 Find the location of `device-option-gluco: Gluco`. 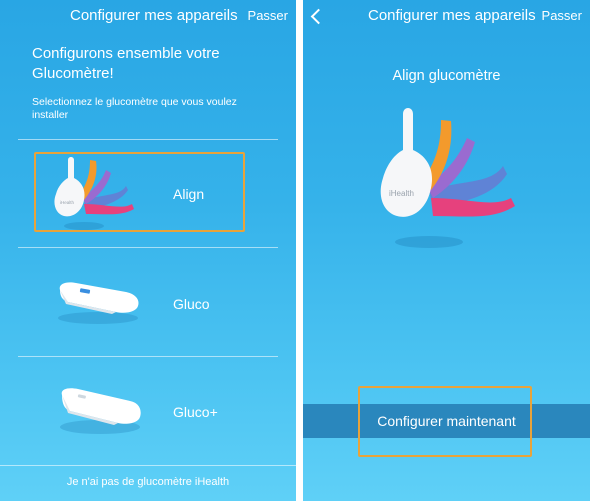

device-option-gluco: Gluco is located at coordinates (148, 301).